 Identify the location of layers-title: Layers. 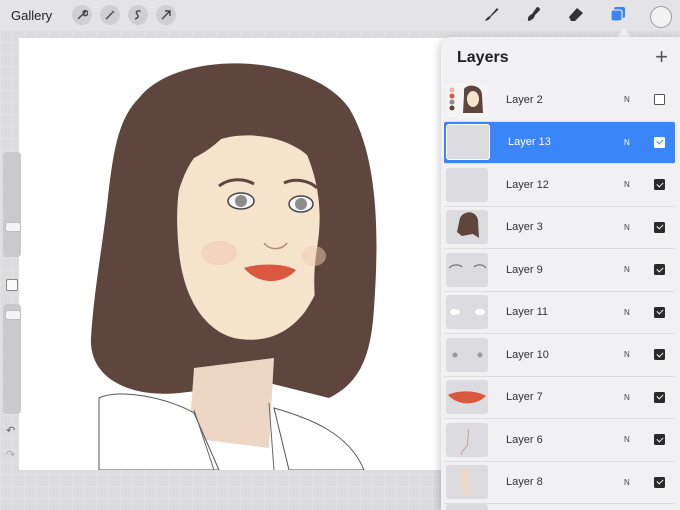
(483, 57).